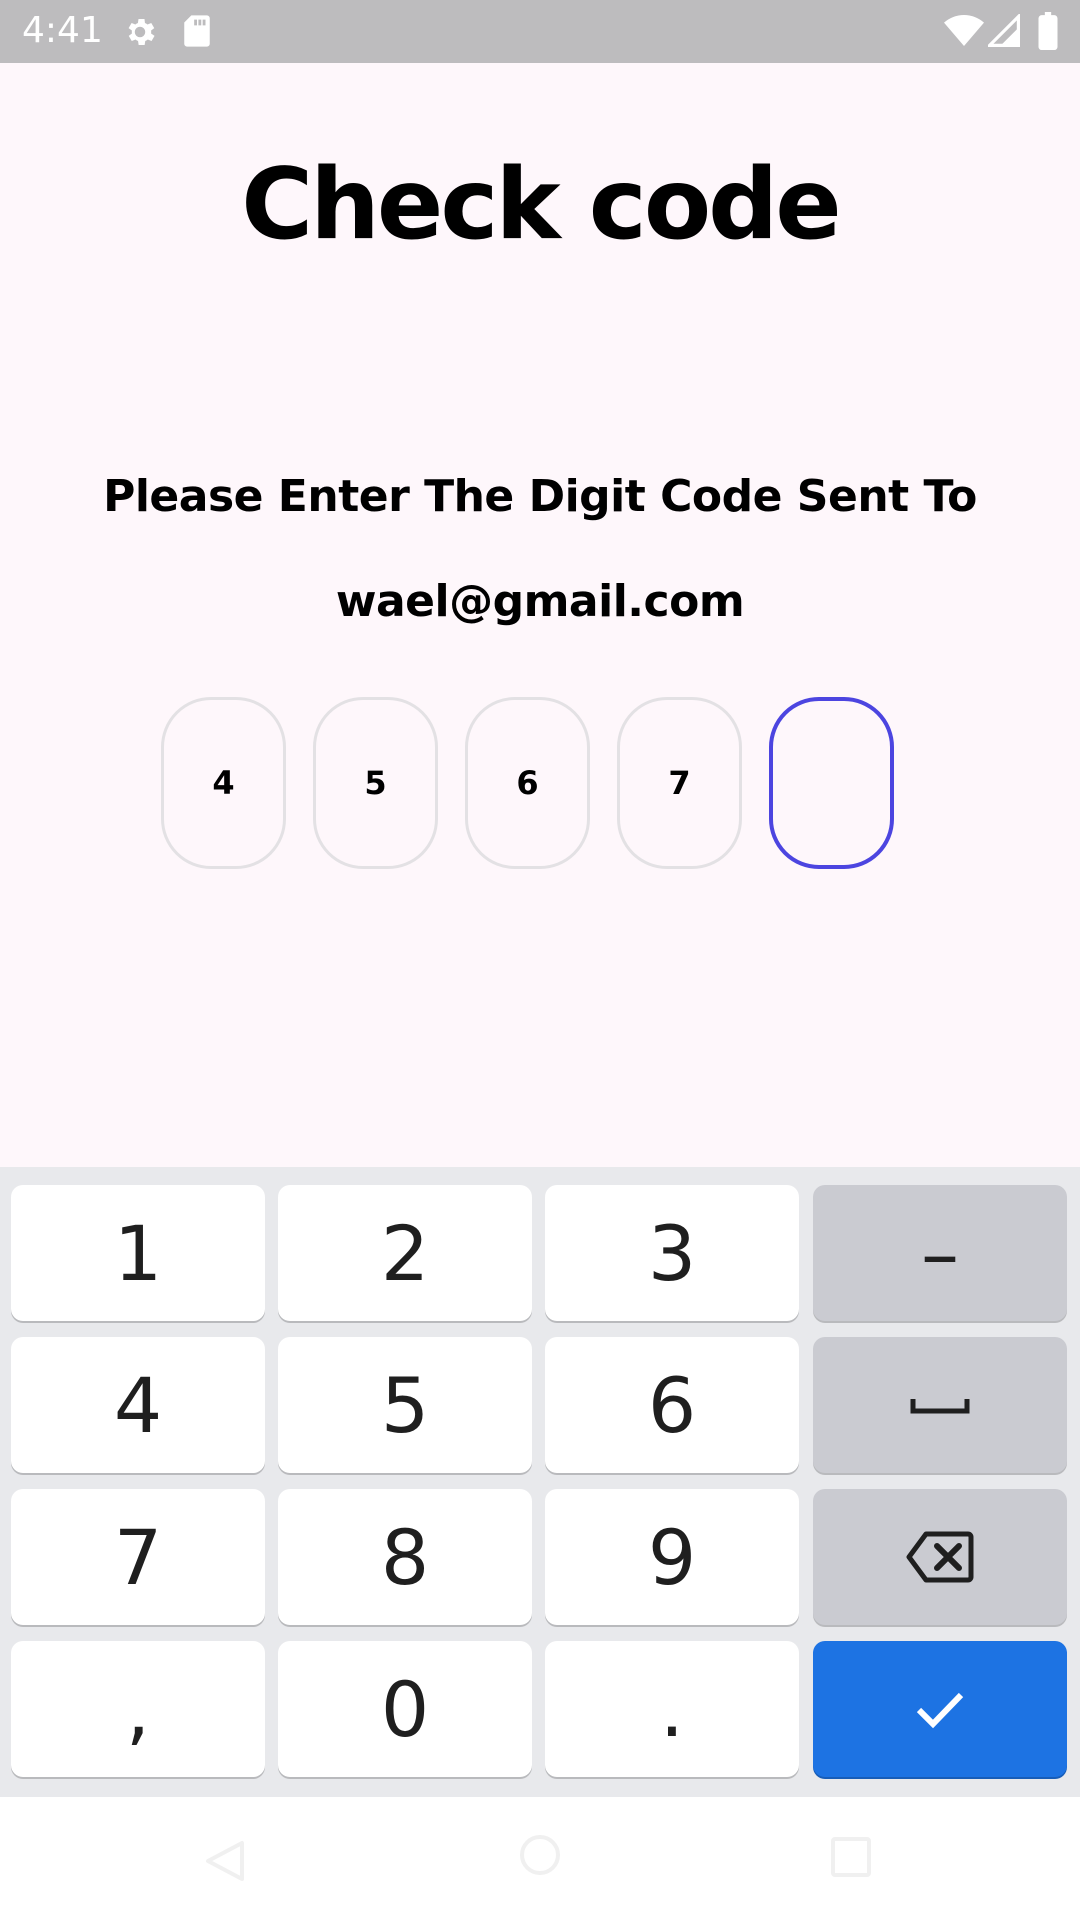 This screenshot has height=1920, width=1080. What do you see at coordinates (223, 783) in the screenshot?
I see `otp-digit-1: 4` at bounding box center [223, 783].